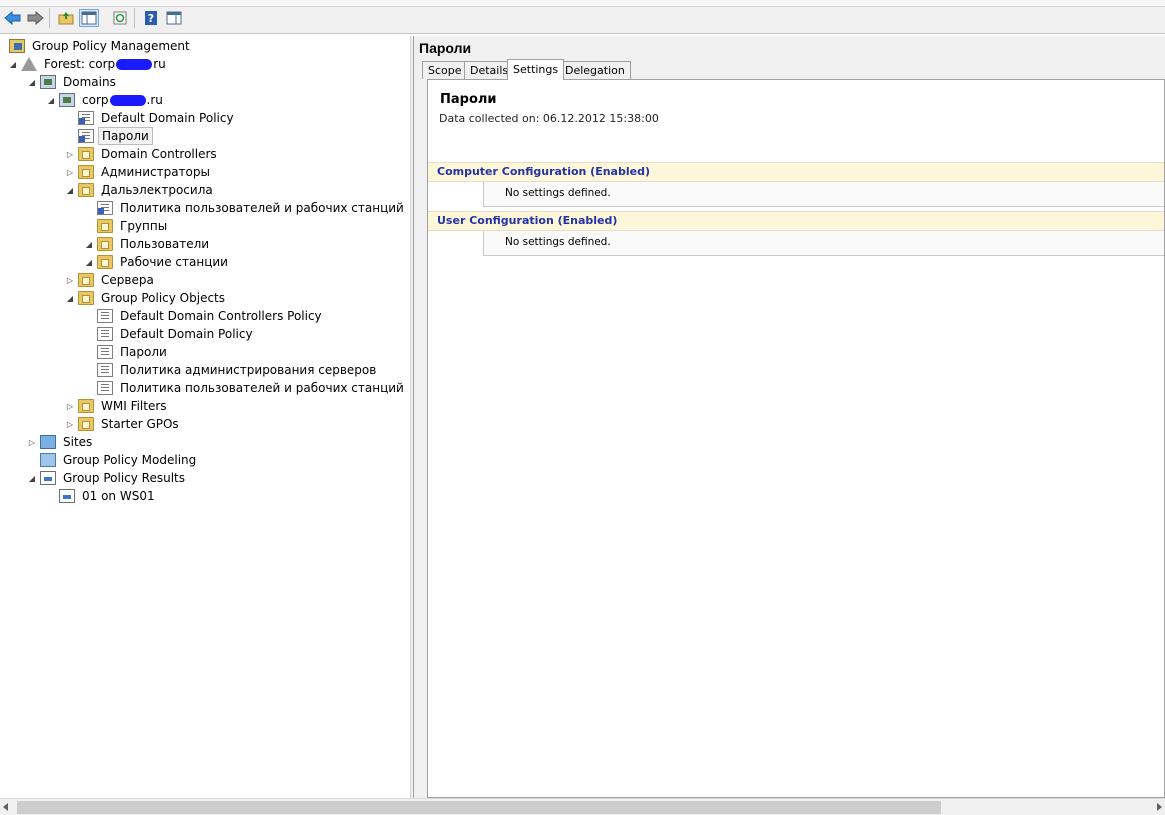 The height and width of the screenshot is (815, 1165). Describe the element at coordinates (262, 388) in the screenshot. I see `tree-label: Политика пользователей и рабочих станций` at that location.